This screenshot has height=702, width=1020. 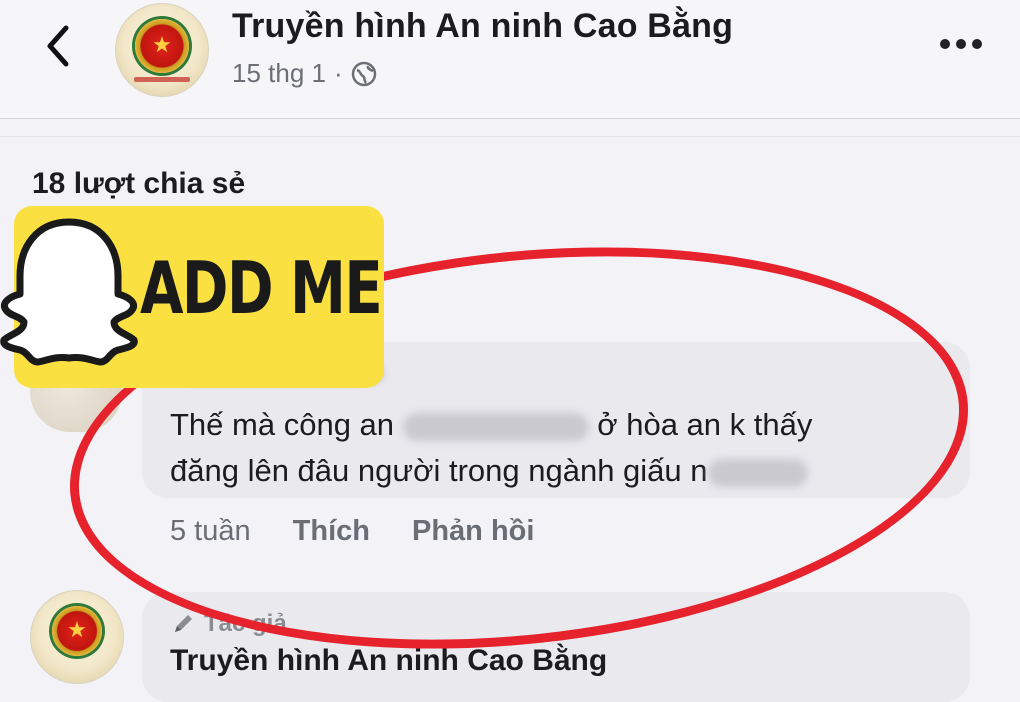 I want to click on section-divider, so click(x=510, y=136).